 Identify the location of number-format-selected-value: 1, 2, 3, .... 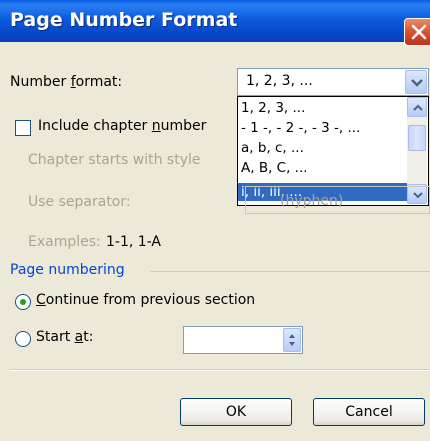
(279, 81).